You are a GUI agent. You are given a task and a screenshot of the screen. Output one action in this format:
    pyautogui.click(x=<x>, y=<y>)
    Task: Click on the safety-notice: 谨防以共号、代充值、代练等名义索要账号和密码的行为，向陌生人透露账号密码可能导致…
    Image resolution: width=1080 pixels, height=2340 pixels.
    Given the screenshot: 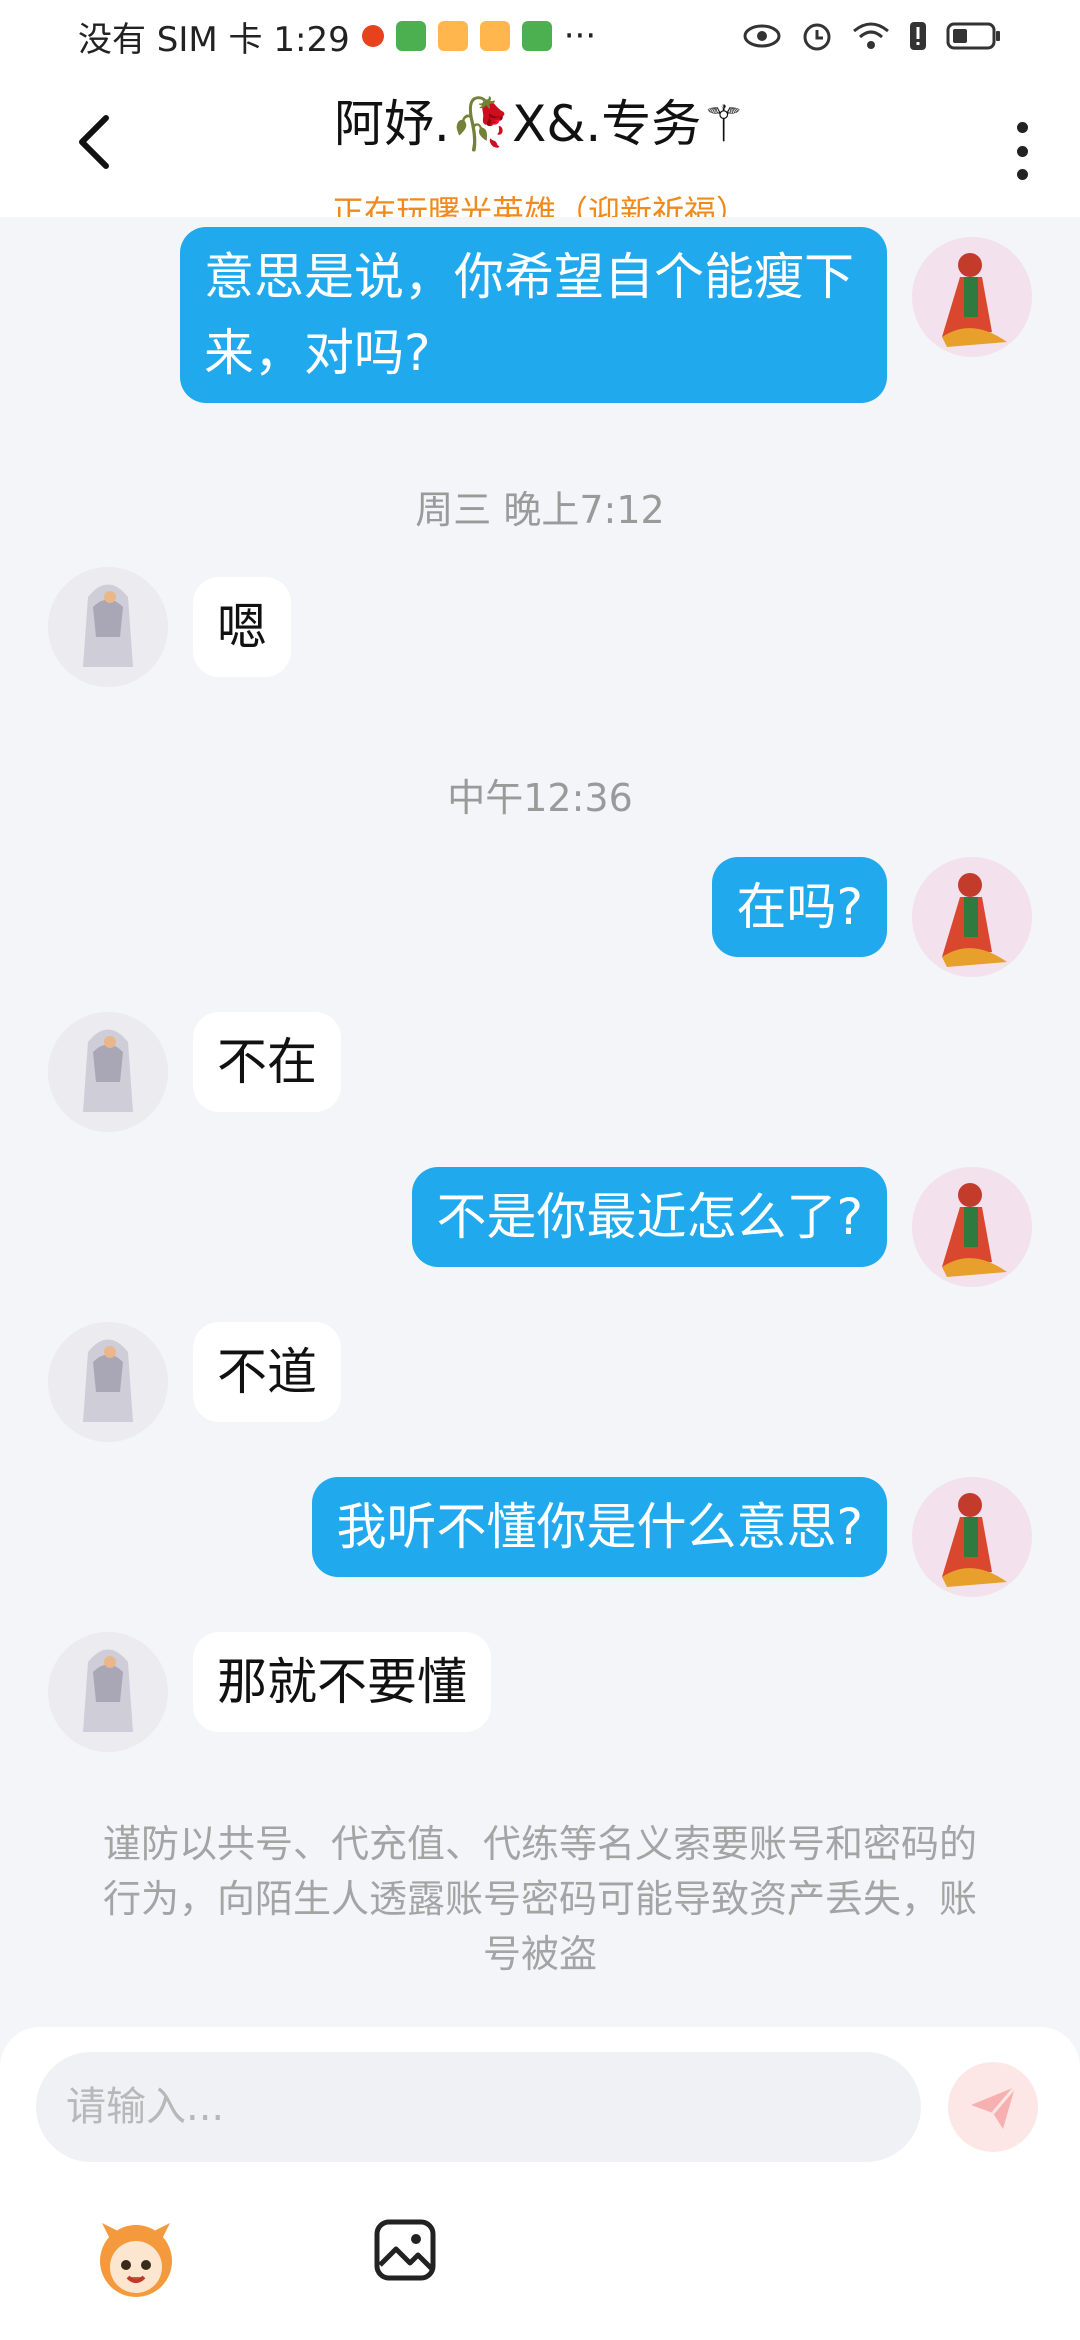 What is the action you would take?
    pyautogui.click(x=539, y=1899)
    